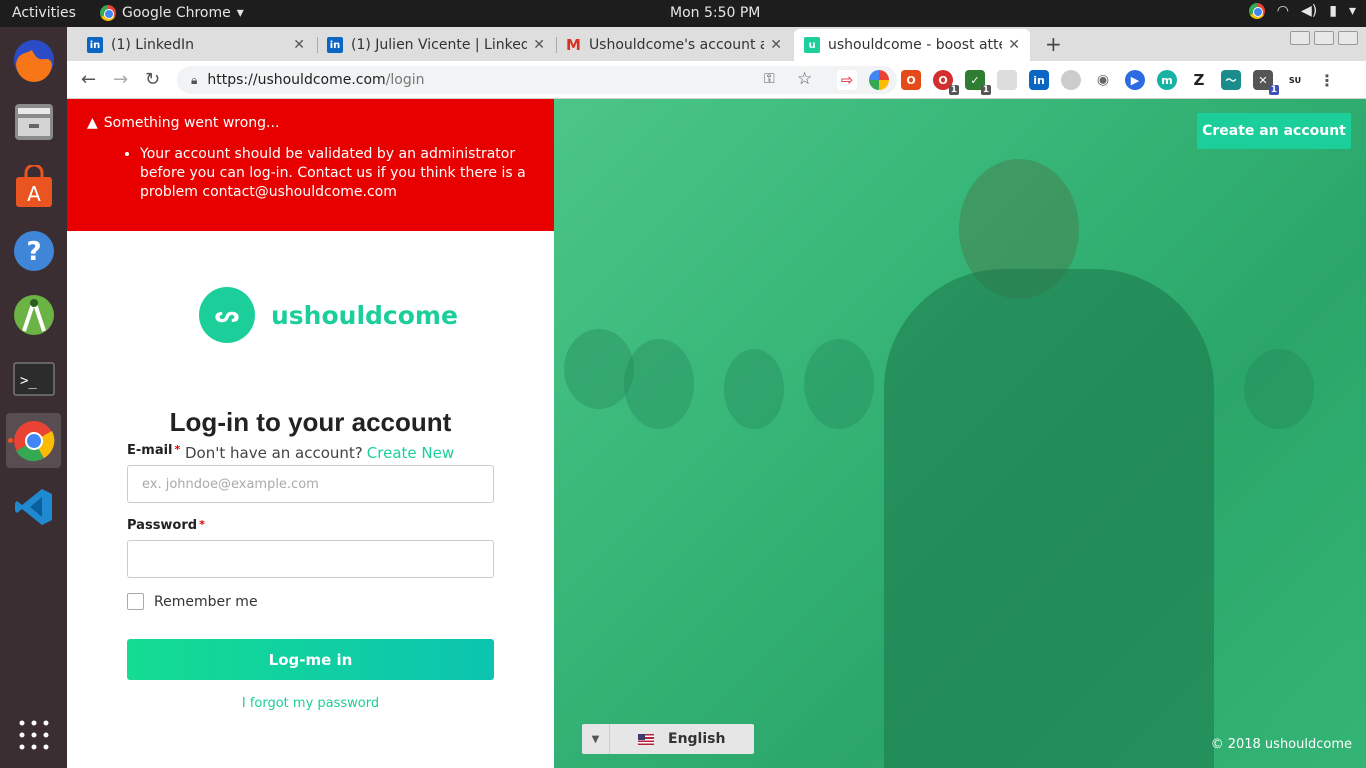 The image size is (1366, 768). I want to click on extension-grid-icon, so click(1007, 80).